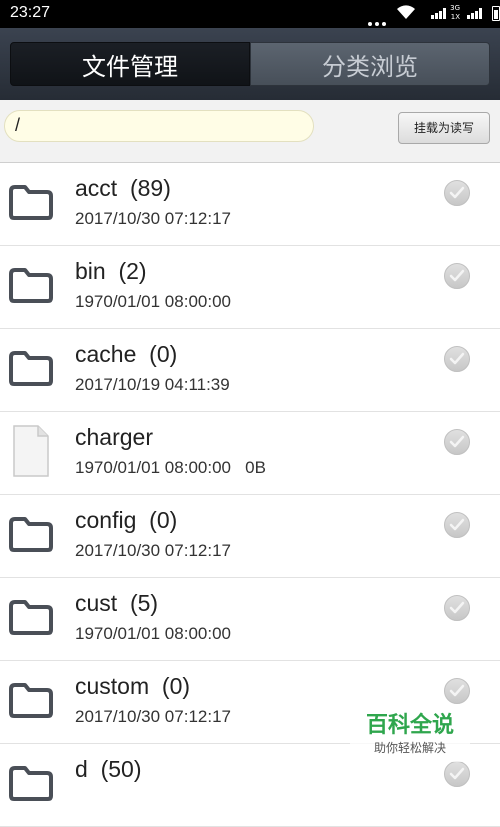 This screenshot has height=827, width=500. What do you see at coordinates (455, 8) in the screenshot?
I see `network-type-3g: 3G` at bounding box center [455, 8].